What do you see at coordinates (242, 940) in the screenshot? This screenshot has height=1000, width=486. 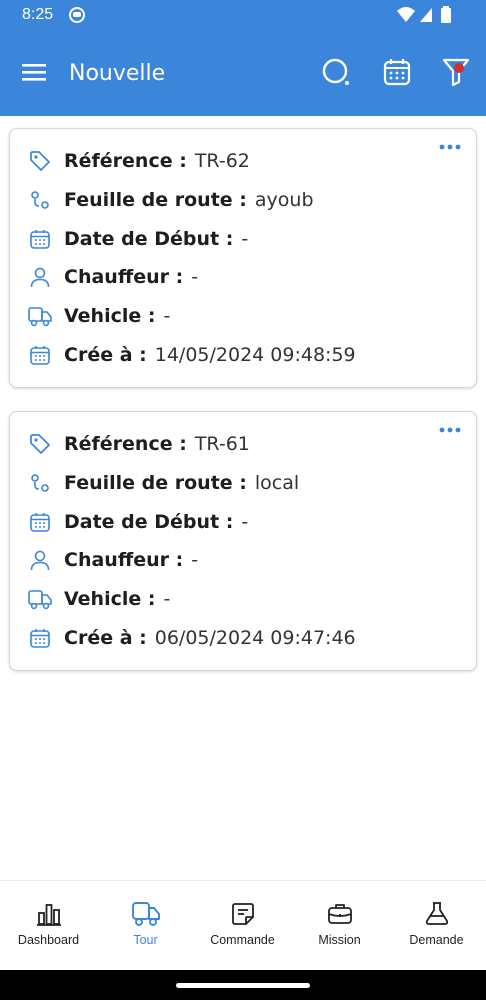 I see `nav-label: Commande` at bounding box center [242, 940].